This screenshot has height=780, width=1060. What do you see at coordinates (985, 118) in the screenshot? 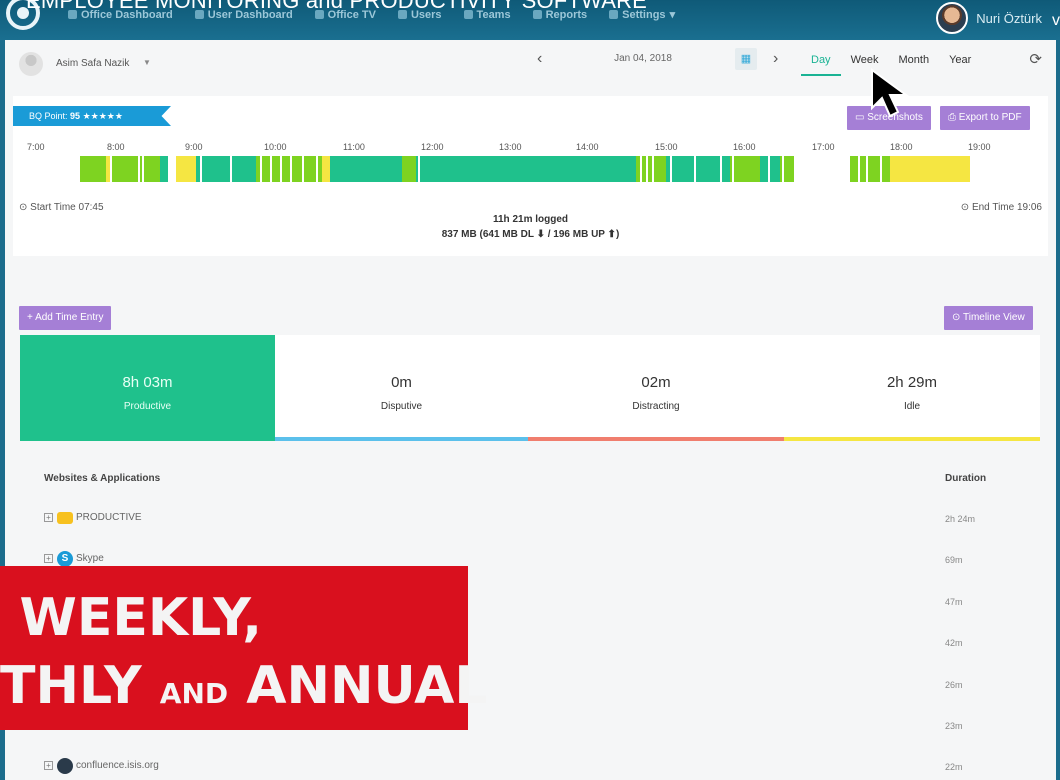
I see `export-pdf-button: ⎙ Export to PDF` at bounding box center [985, 118].